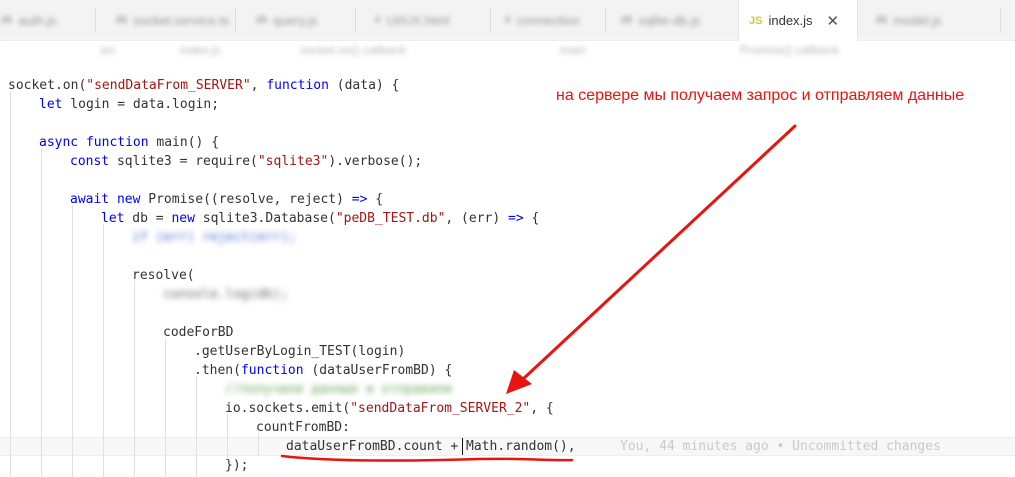  I want to click on code-line-9-blurred: if (err) reject(err);, so click(214, 237).